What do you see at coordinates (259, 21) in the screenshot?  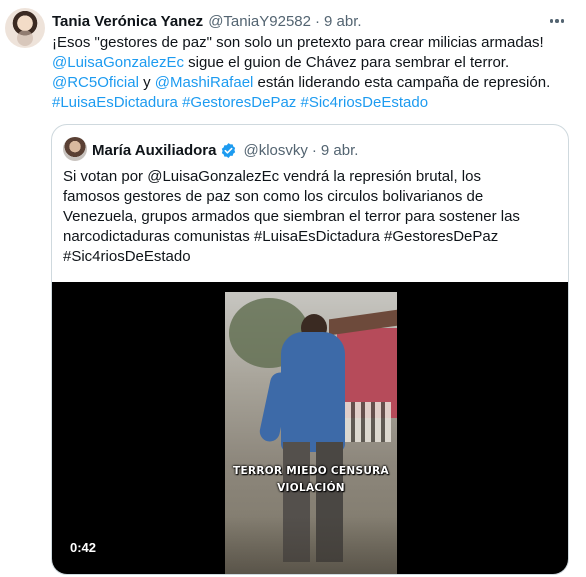 I see `author-handle: @TaniaY92582` at bounding box center [259, 21].